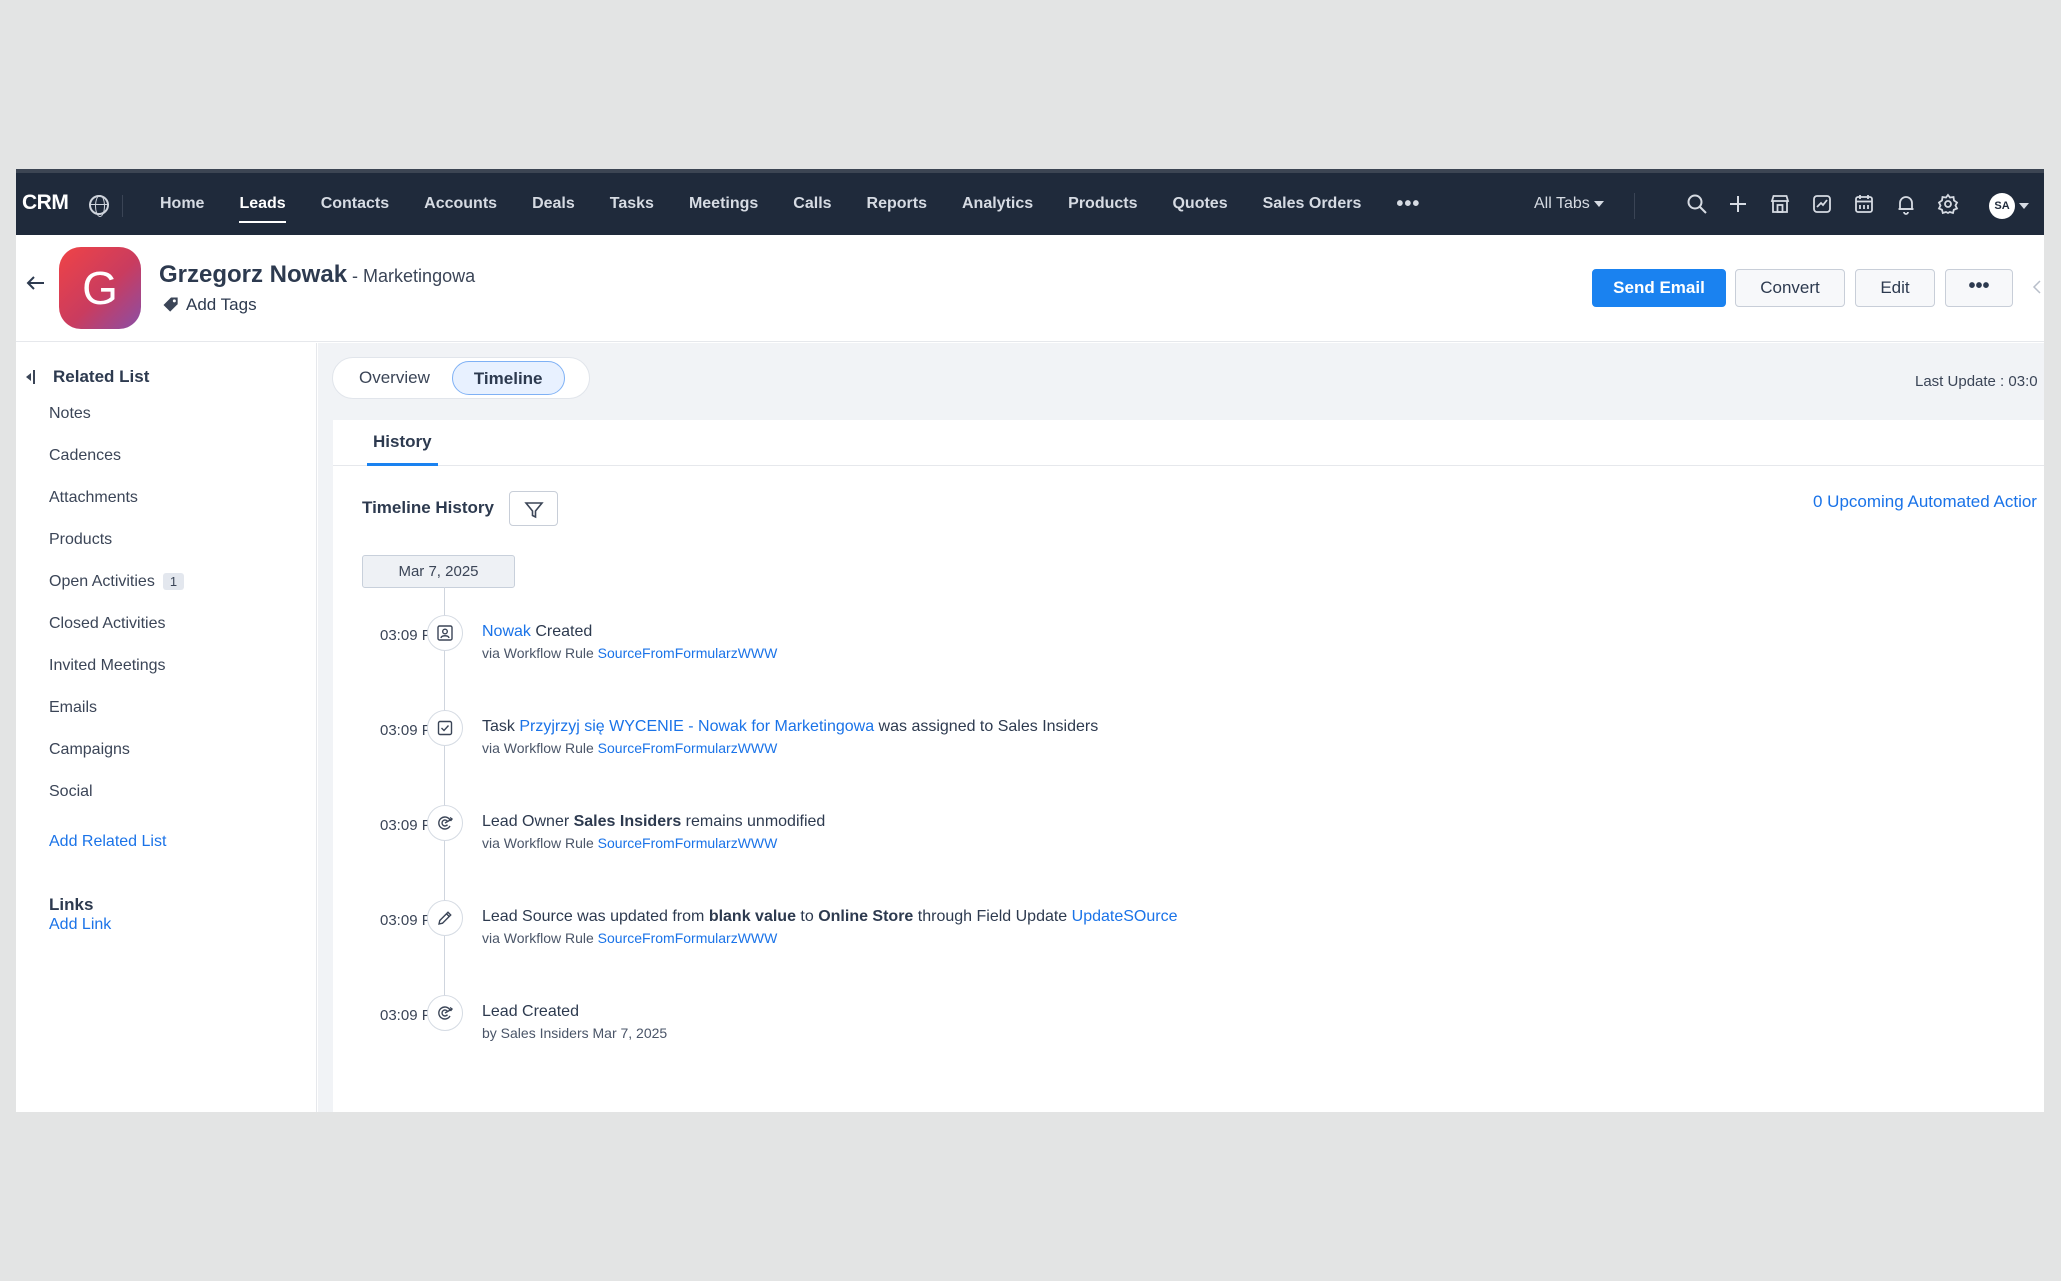 This screenshot has height=1281, width=2061. What do you see at coordinates (1312, 204) in the screenshot?
I see `nav-tab-sales-orders: Sales Orders` at bounding box center [1312, 204].